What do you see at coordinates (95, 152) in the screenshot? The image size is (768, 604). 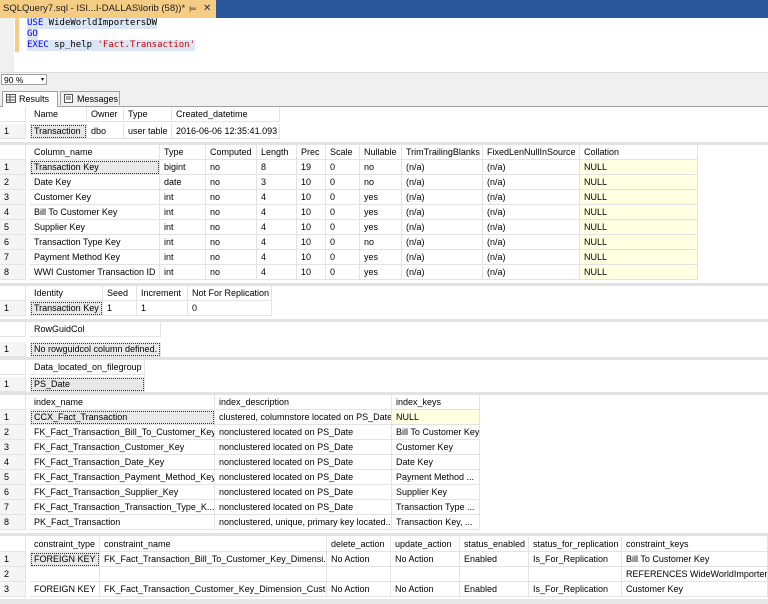 I see `column-header: Column_name` at bounding box center [95, 152].